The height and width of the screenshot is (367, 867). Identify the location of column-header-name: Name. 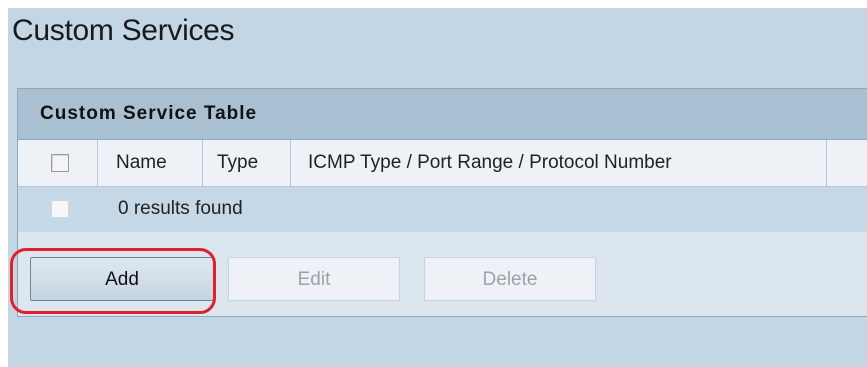
(150, 163).